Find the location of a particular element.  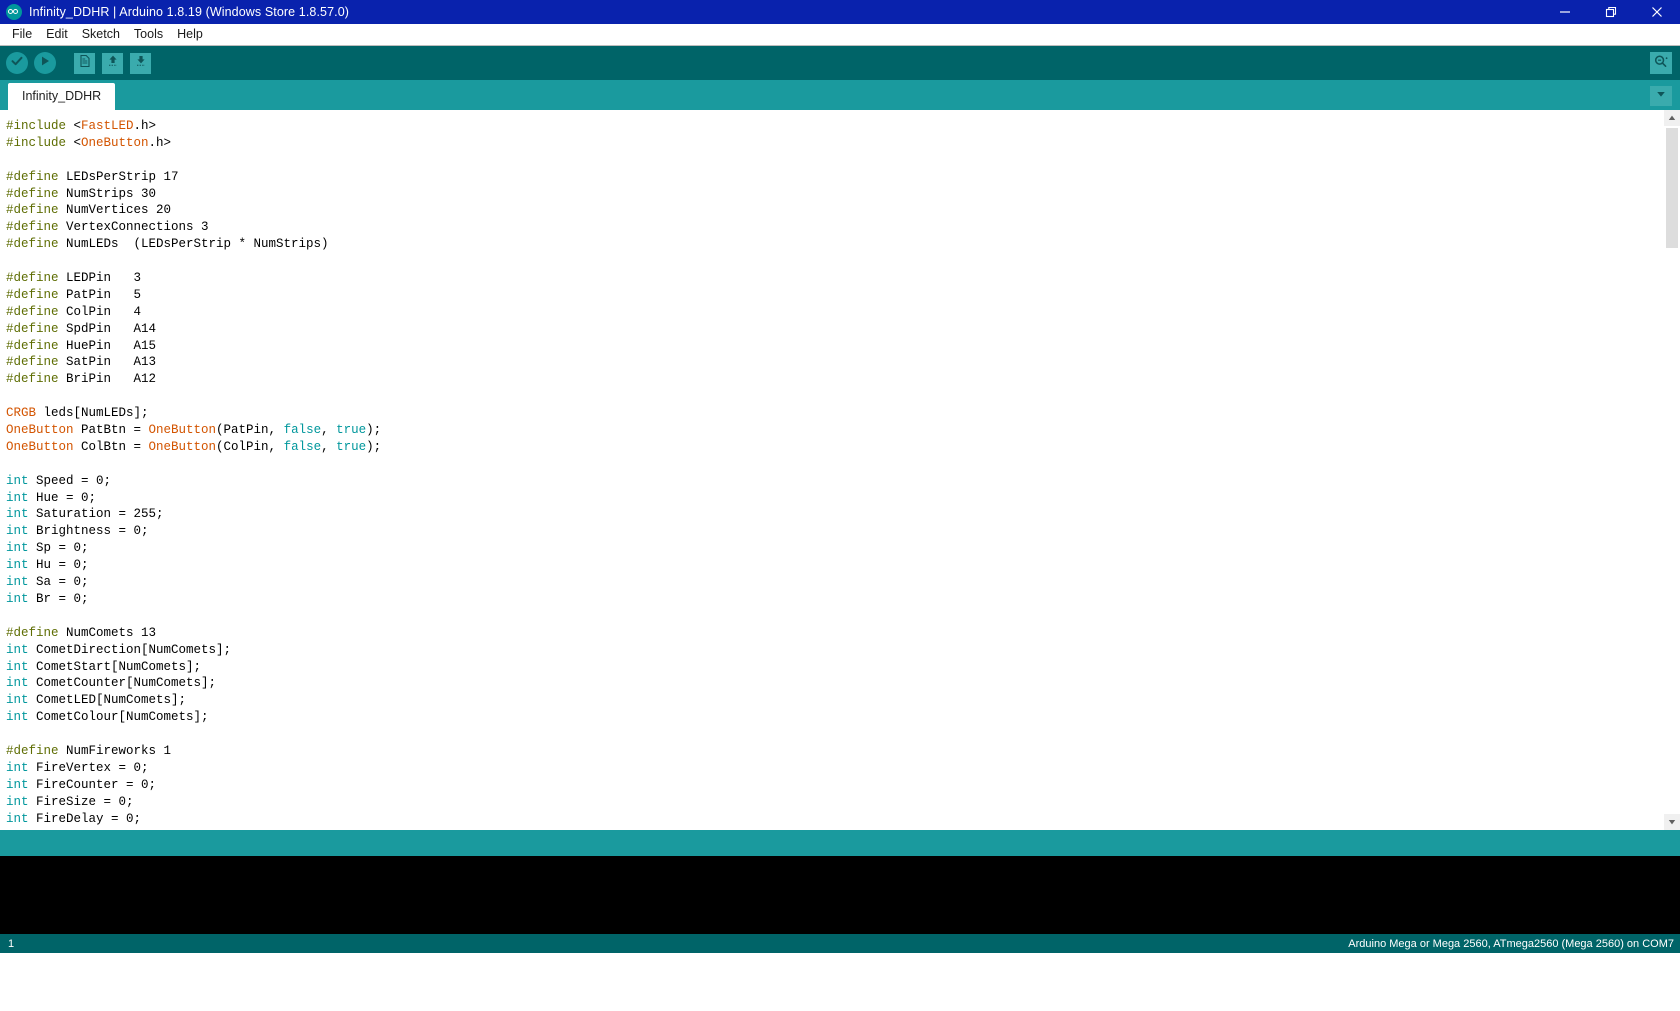

code-token: (ColPin, is located at coordinates (250, 446).